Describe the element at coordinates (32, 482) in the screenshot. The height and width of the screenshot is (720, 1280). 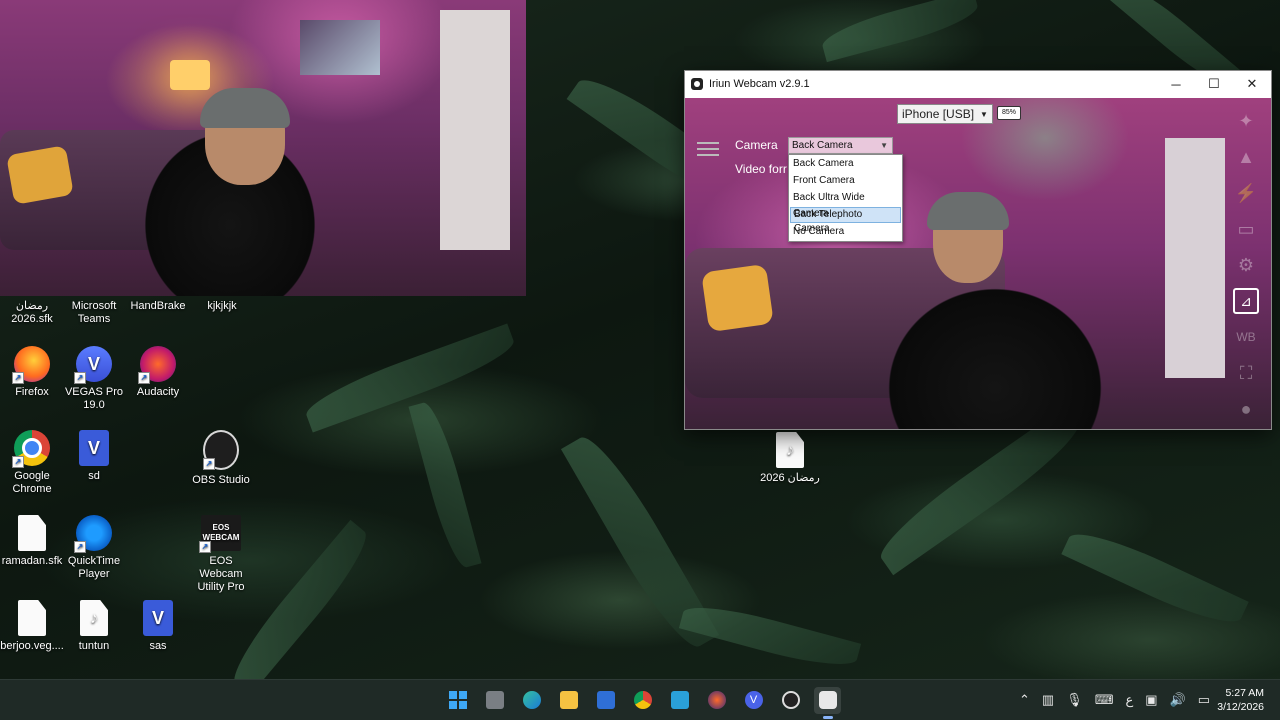
I see `icon-label: Google Chrome` at that location.